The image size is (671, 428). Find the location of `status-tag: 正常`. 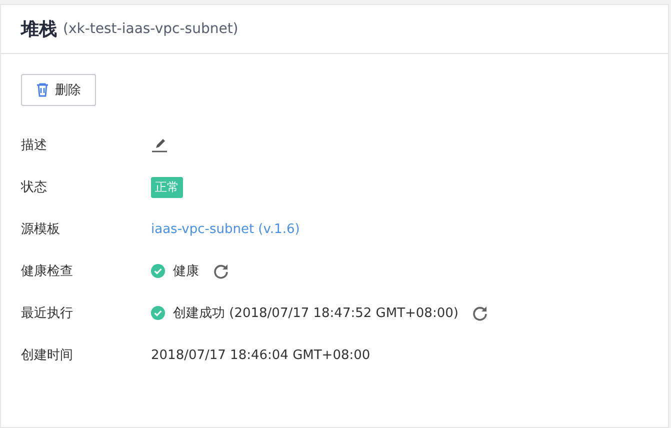

status-tag: 正常 is located at coordinates (167, 187).